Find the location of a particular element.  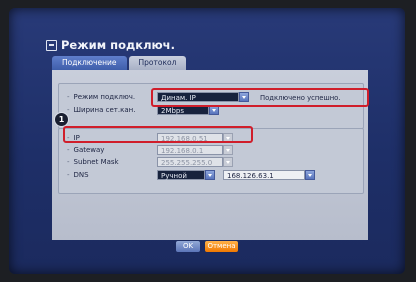

cancel-button: Отмена is located at coordinates (221, 246).